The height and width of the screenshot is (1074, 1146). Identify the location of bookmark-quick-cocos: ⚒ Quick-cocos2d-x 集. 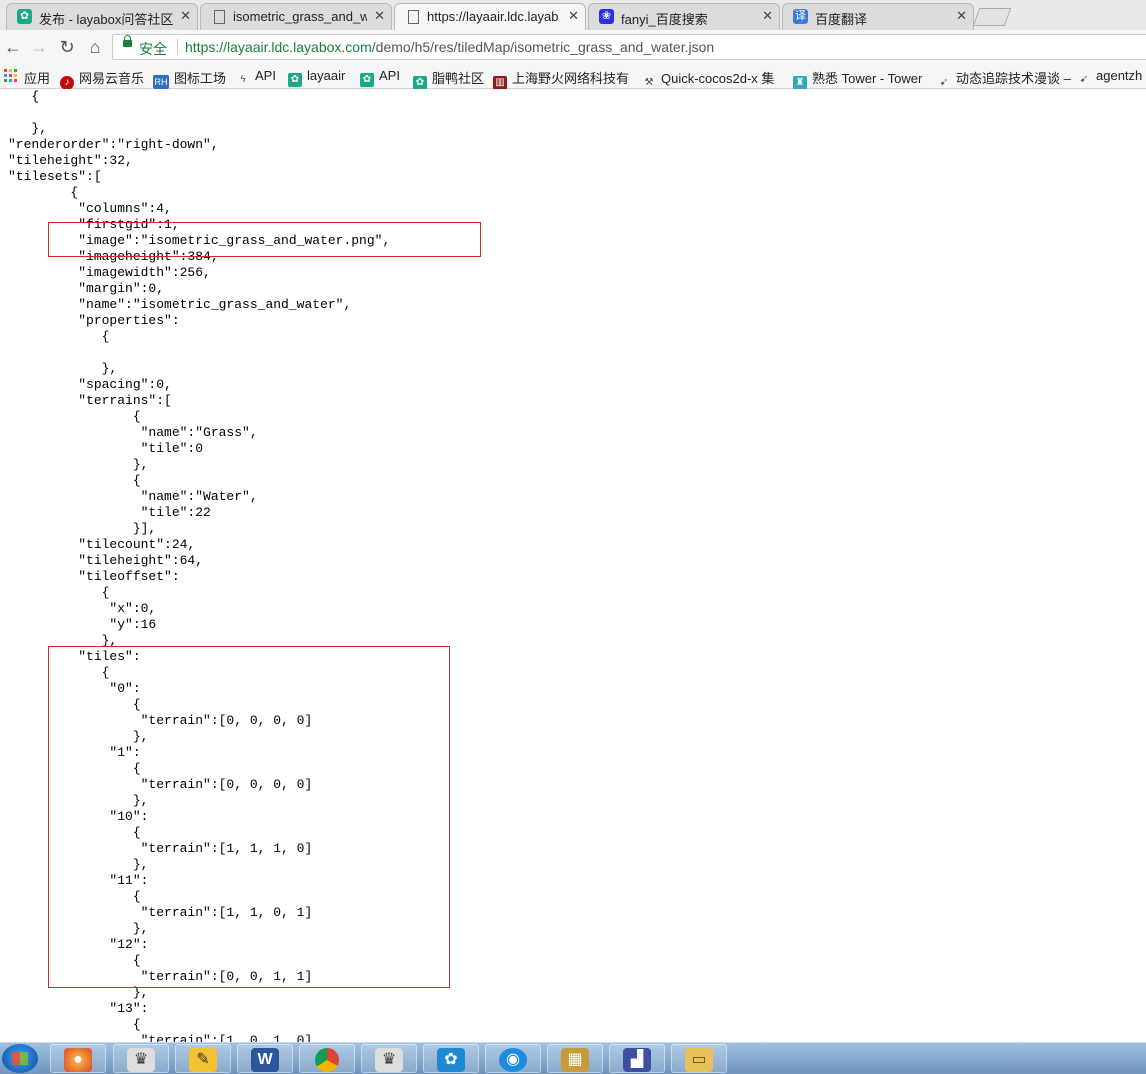
(711, 79).